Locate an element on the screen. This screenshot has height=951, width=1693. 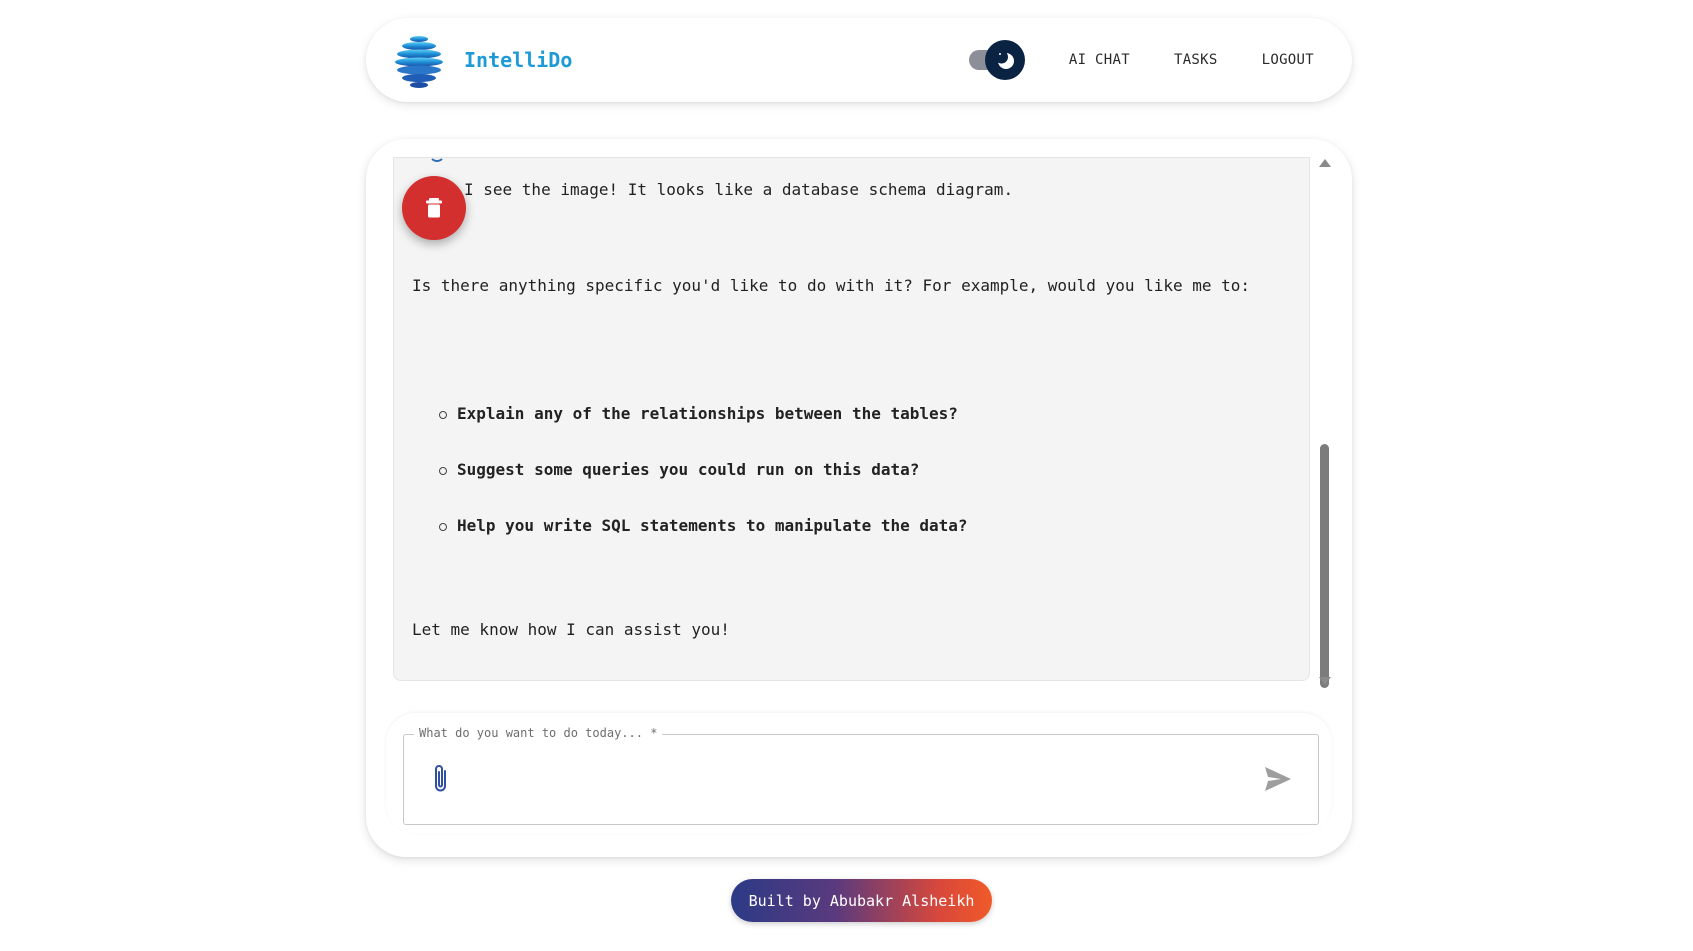
nav-link-ai-chat: AI CHAT is located at coordinates (1099, 60).